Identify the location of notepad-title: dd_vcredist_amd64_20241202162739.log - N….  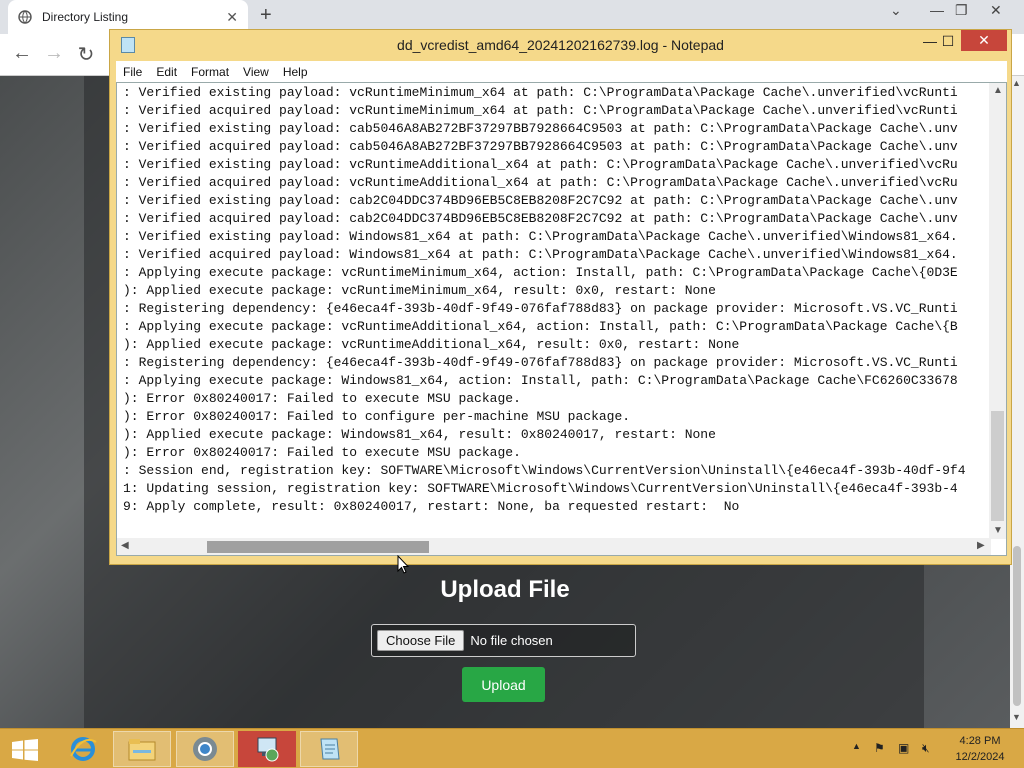
(560, 45).